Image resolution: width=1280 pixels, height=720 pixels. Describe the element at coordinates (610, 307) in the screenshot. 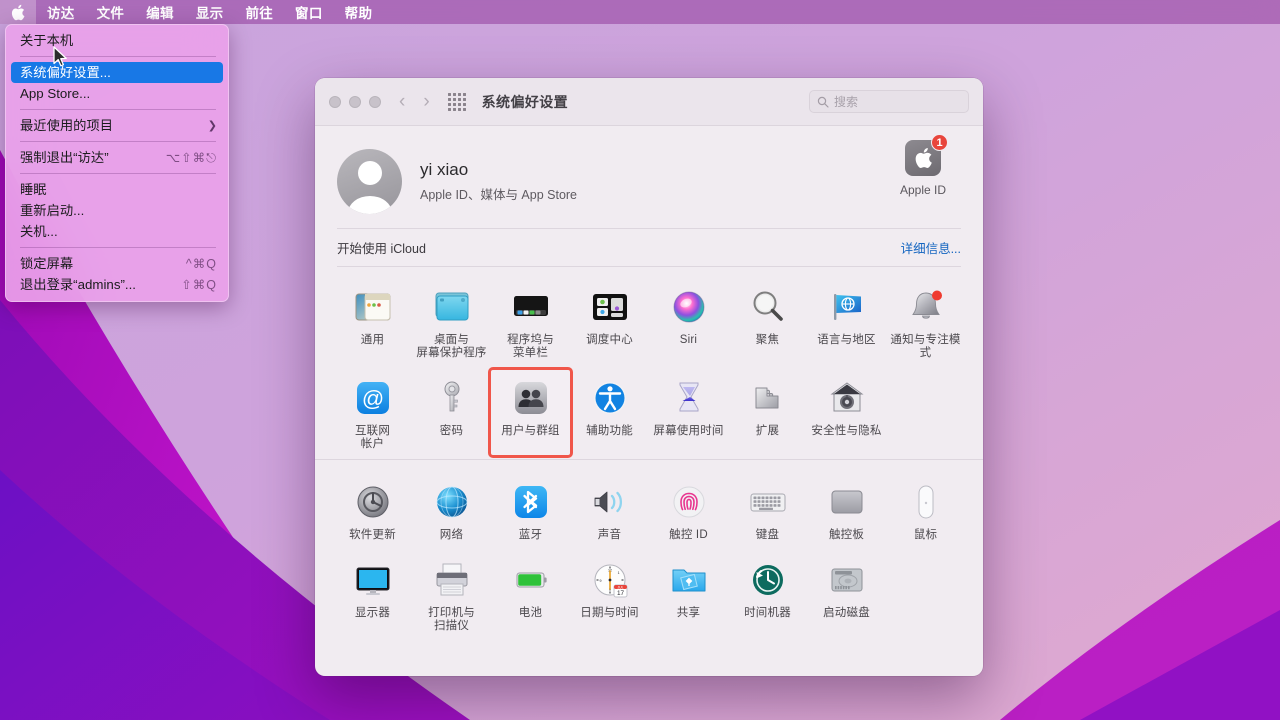

I see `mission-control-icon` at that location.